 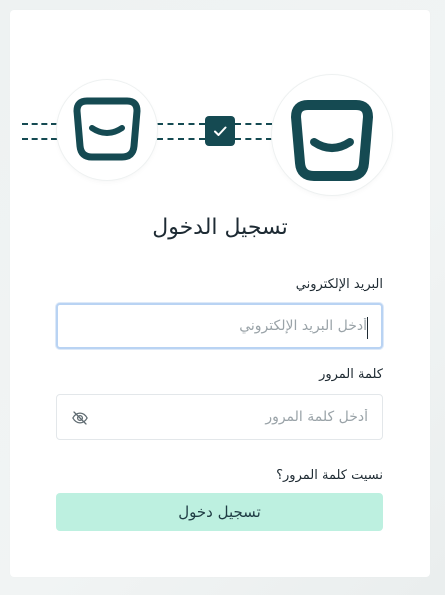 I want to click on password-field-wrapper, so click(x=219, y=417).